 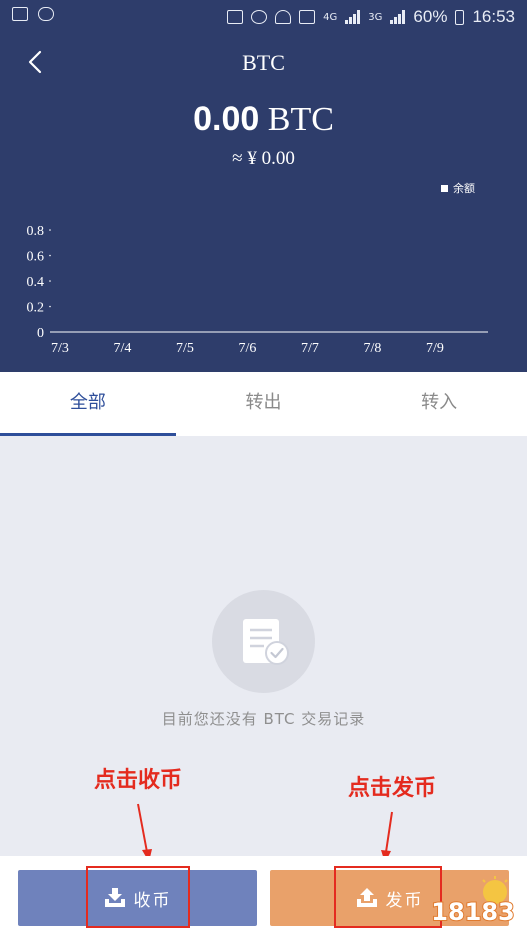 I want to click on tab-incoming: 转入, so click(x=439, y=404).